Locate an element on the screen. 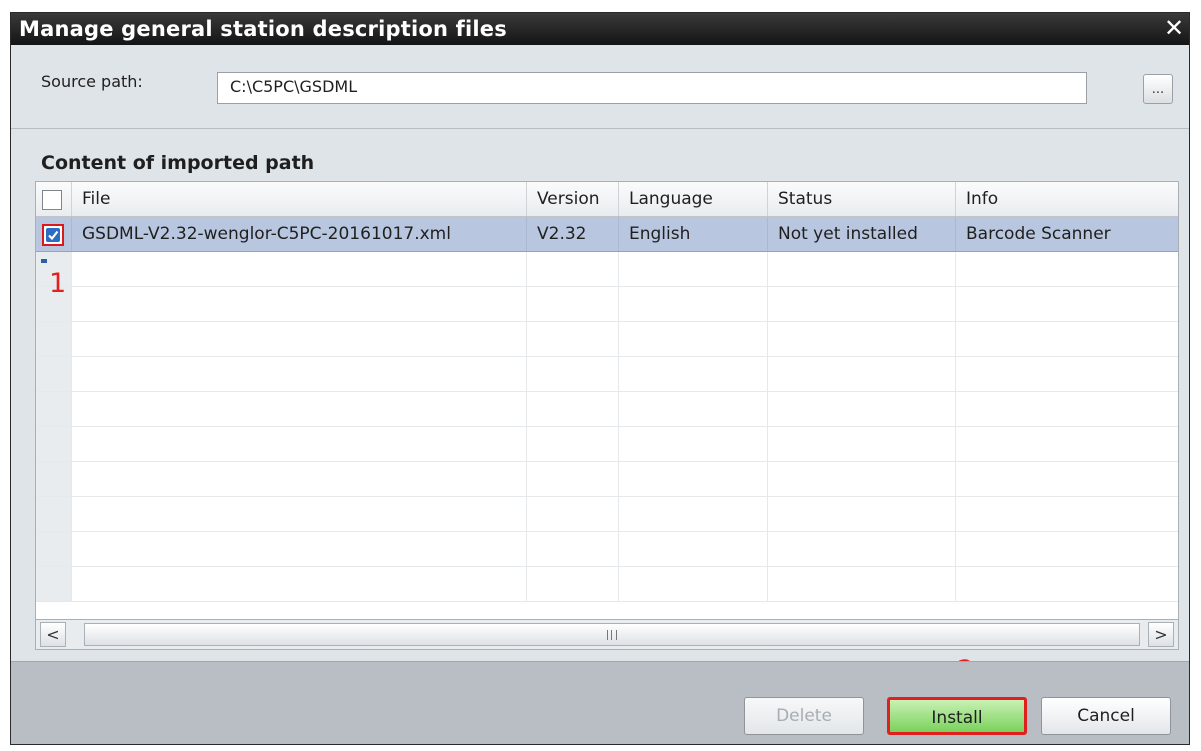 This screenshot has height=751, width=1201. horizontal-scrollbar: < > is located at coordinates (607, 634).